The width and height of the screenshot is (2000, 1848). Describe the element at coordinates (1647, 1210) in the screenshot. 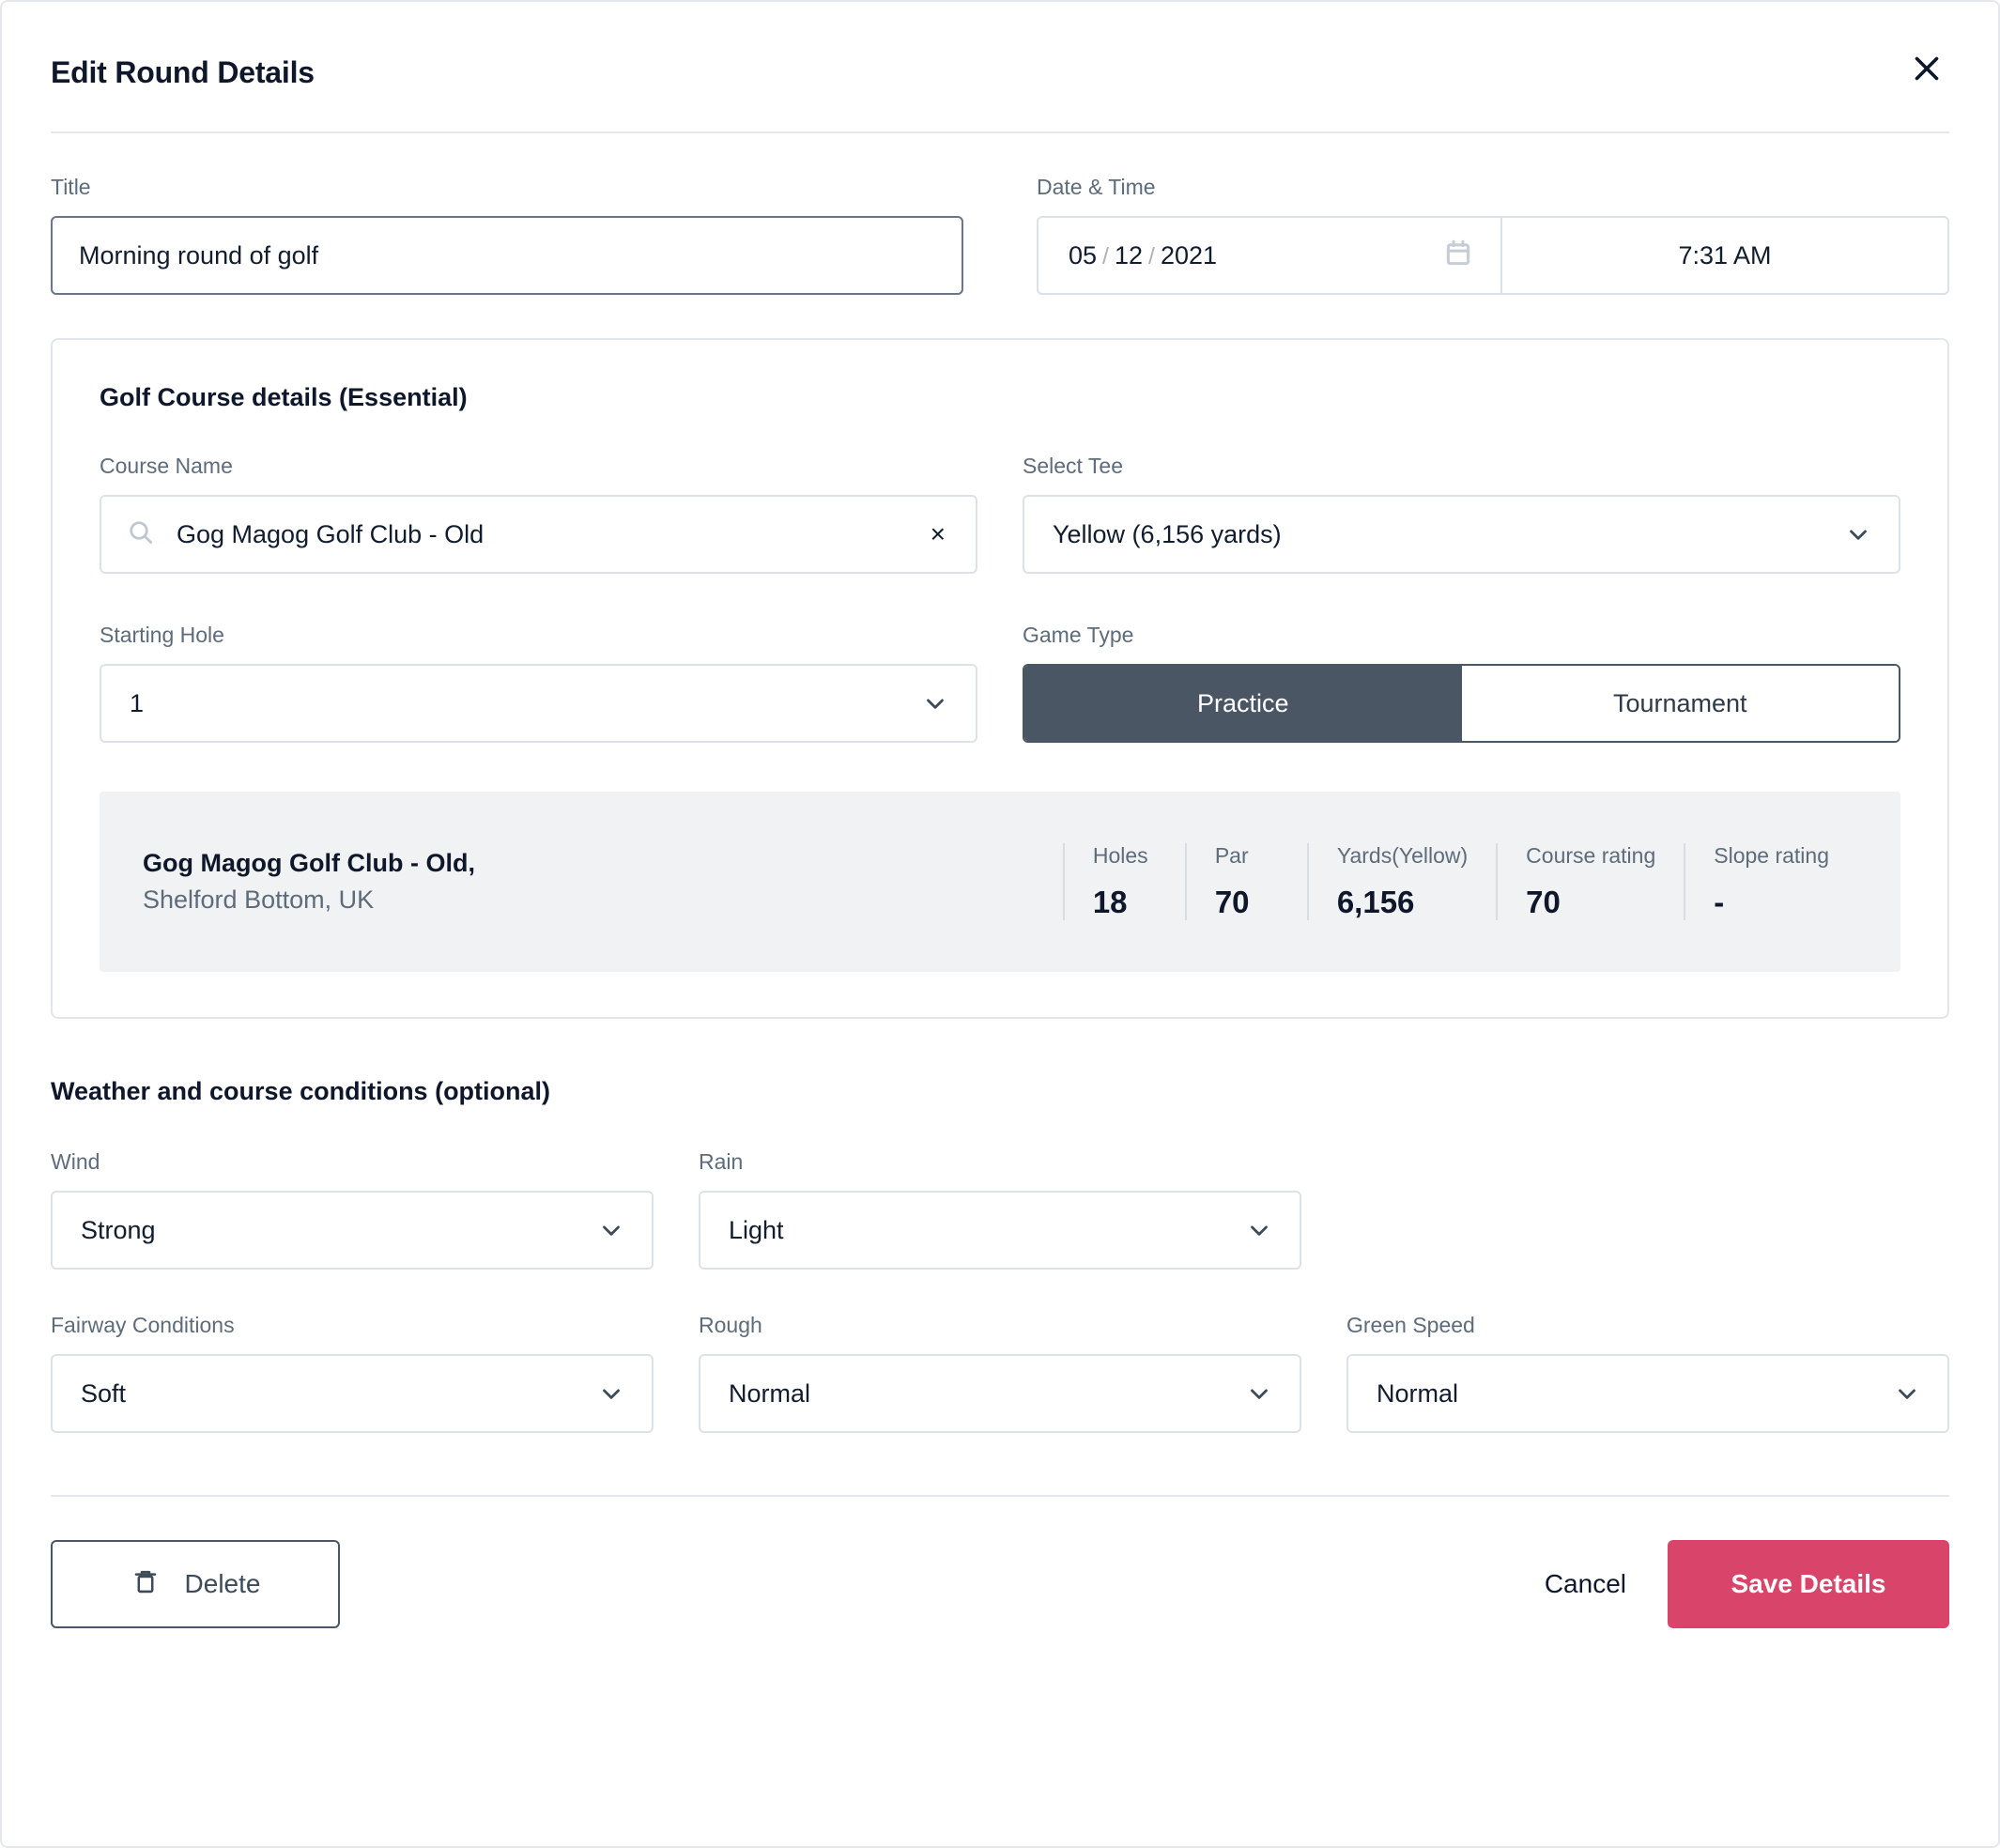

I see `wind-rain-spacer` at that location.